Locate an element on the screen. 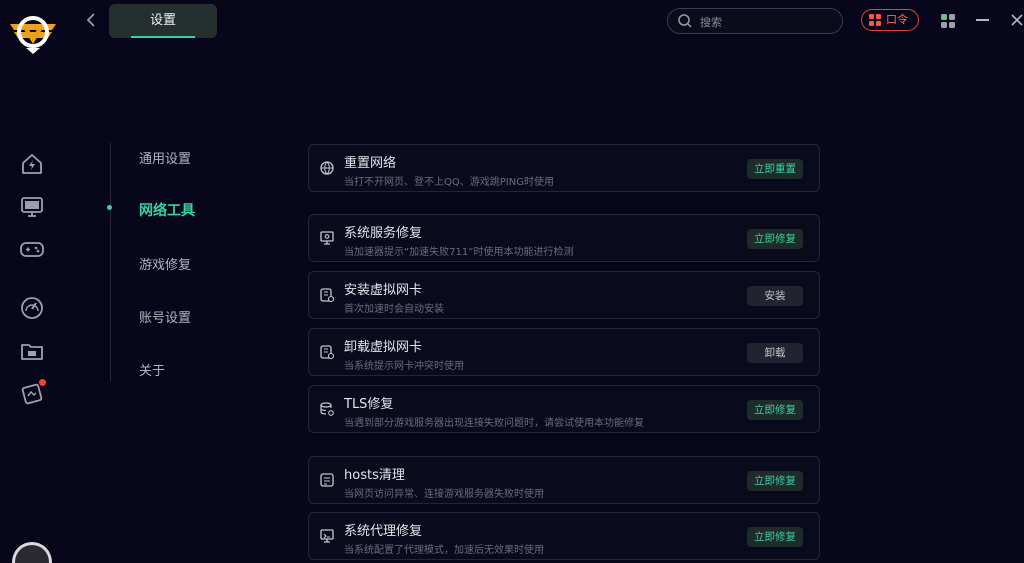 The width and height of the screenshot is (1024, 563). uninstall-button: 卸载 is located at coordinates (775, 353).